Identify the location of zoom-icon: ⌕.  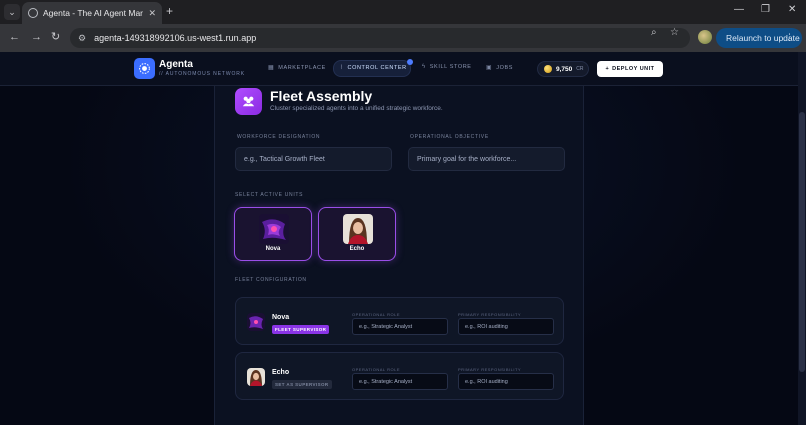
(654, 32).